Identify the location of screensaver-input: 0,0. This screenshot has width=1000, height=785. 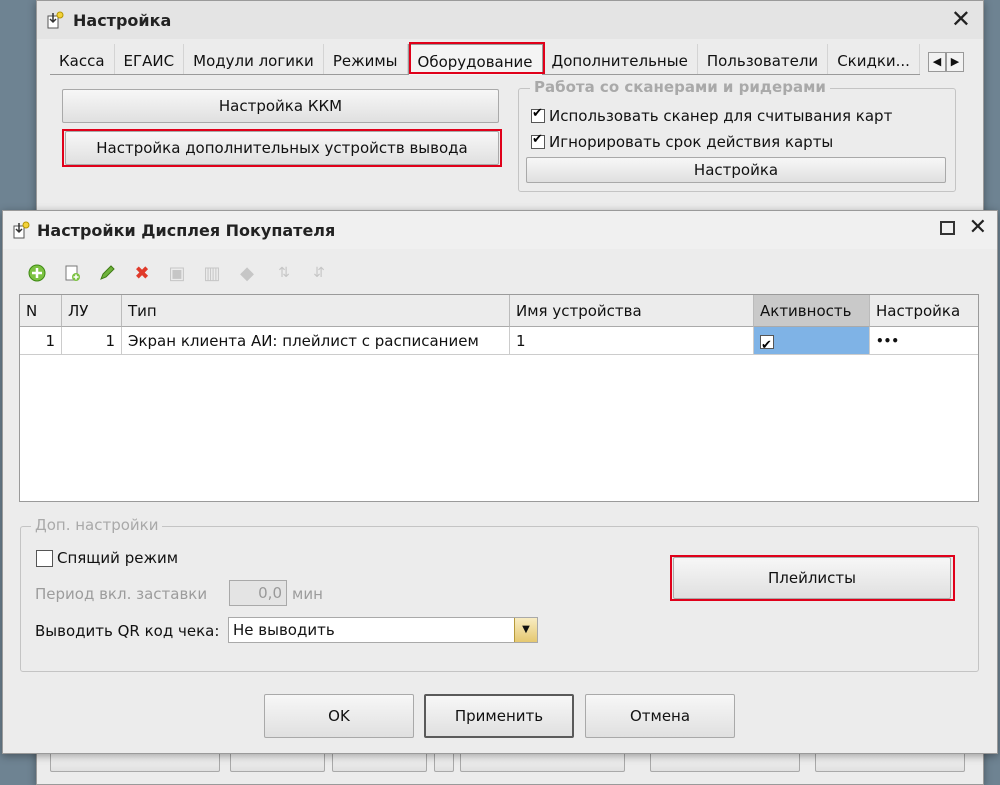
(258, 593).